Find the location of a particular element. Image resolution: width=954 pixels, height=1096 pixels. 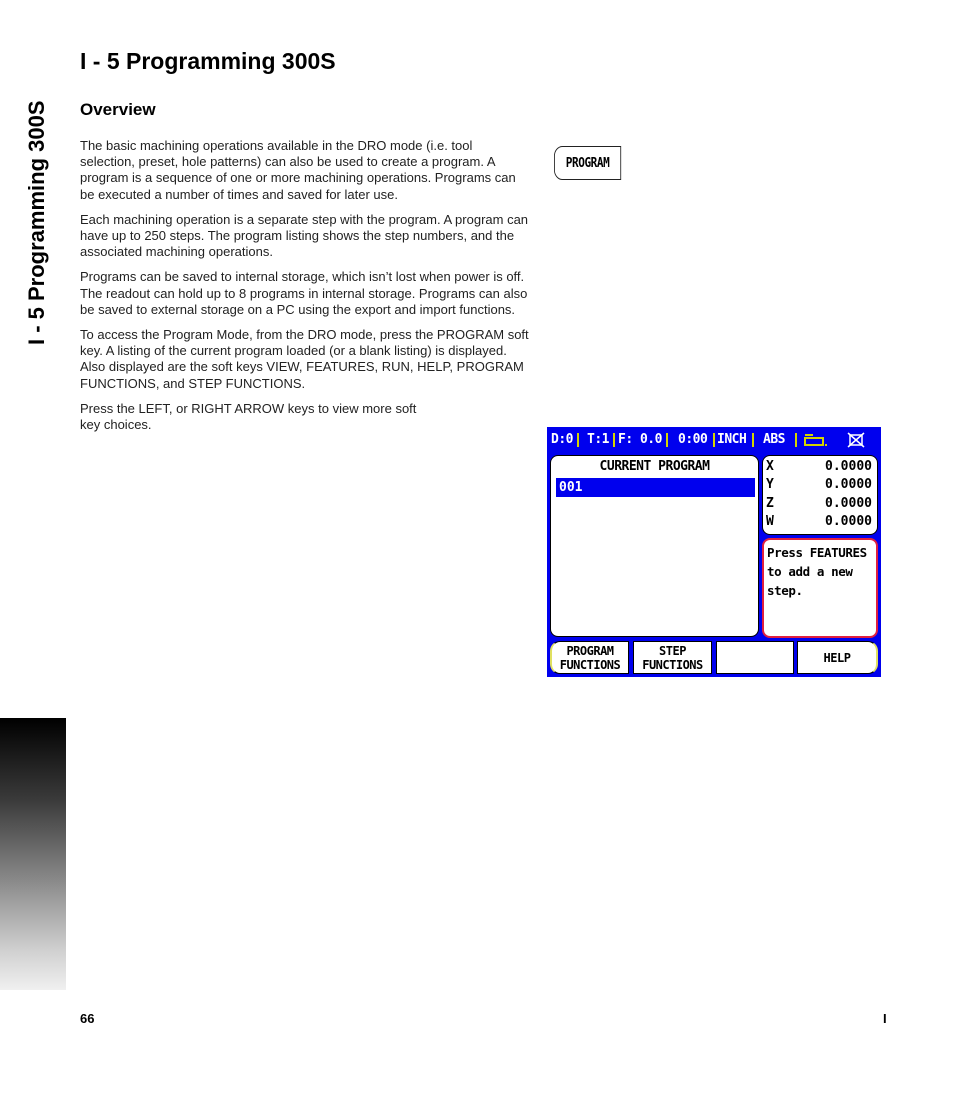

blank-softkey is located at coordinates (755, 657).